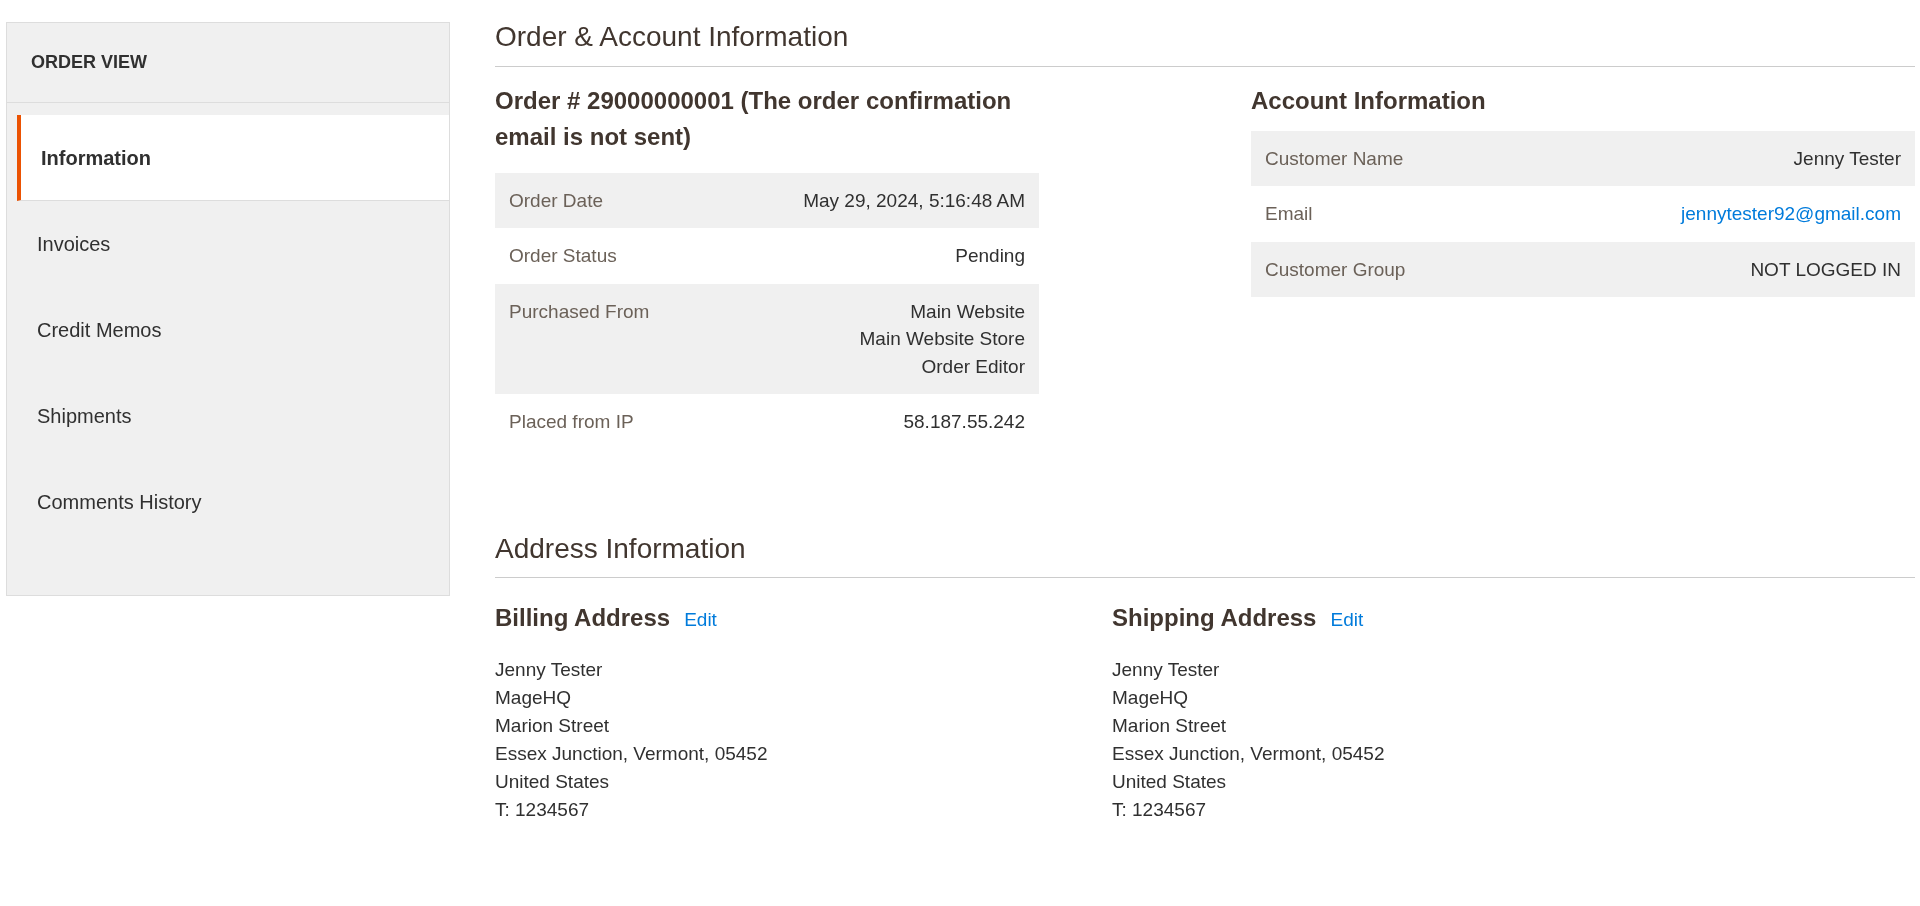 This screenshot has width=1920, height=906. What do you see at coordinates (1717, 269) in the screenshot?
I see `row-value: NOT LOGGED IN` at bounding box center [1717, 269].